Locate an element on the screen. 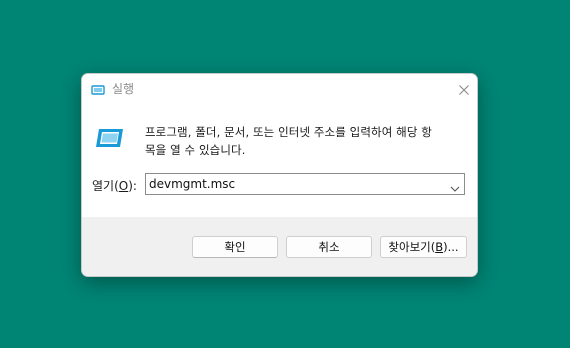  cancel-button-label: 취소 is located at coordinates (329, 247).